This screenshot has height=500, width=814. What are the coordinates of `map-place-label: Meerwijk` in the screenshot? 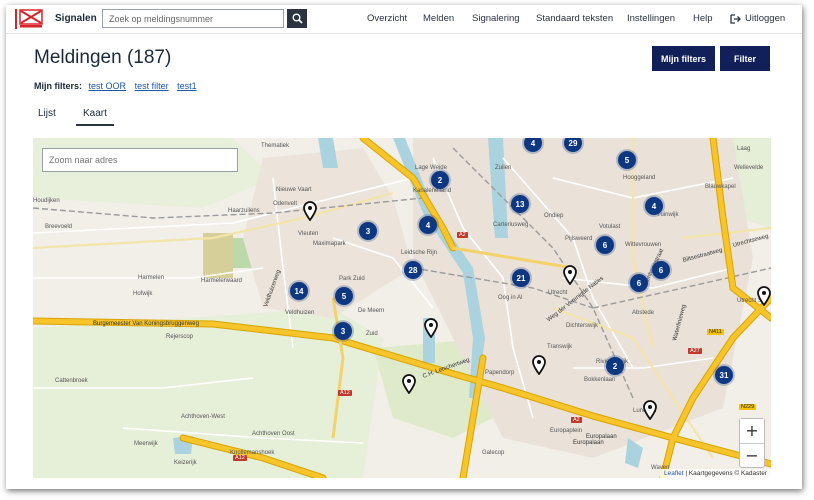 It's located at (146, 444).